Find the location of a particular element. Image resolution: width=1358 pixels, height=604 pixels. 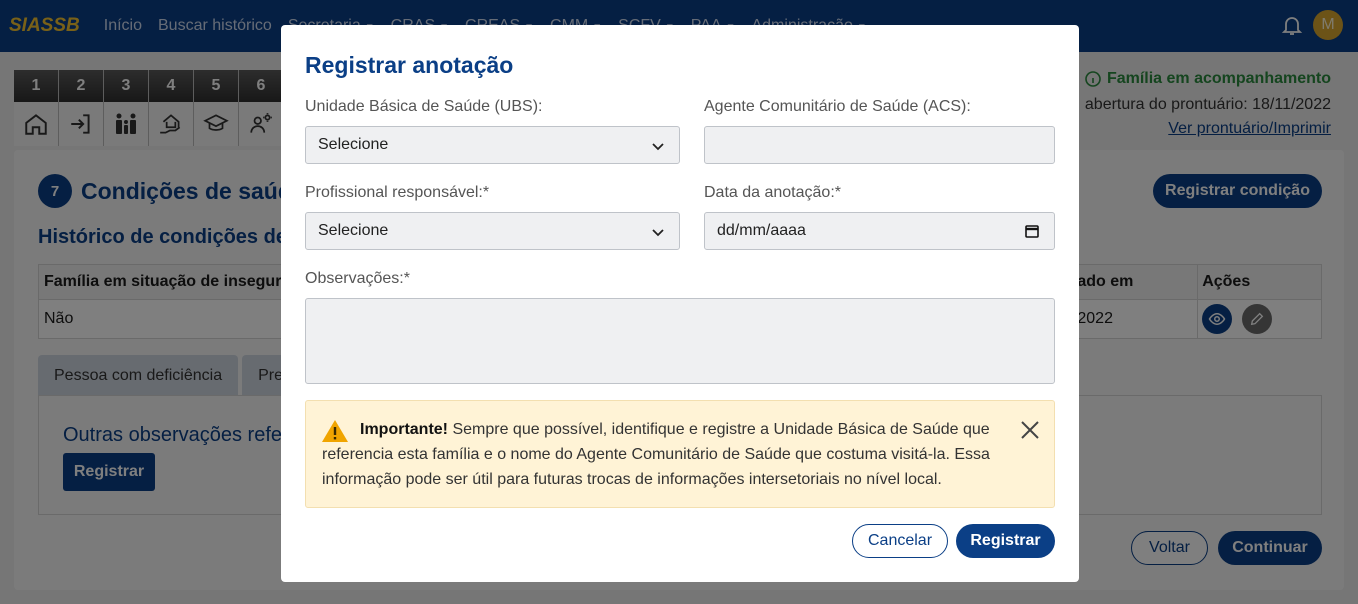

professional-select-value: Selecione is located at coordinates (353, 230).